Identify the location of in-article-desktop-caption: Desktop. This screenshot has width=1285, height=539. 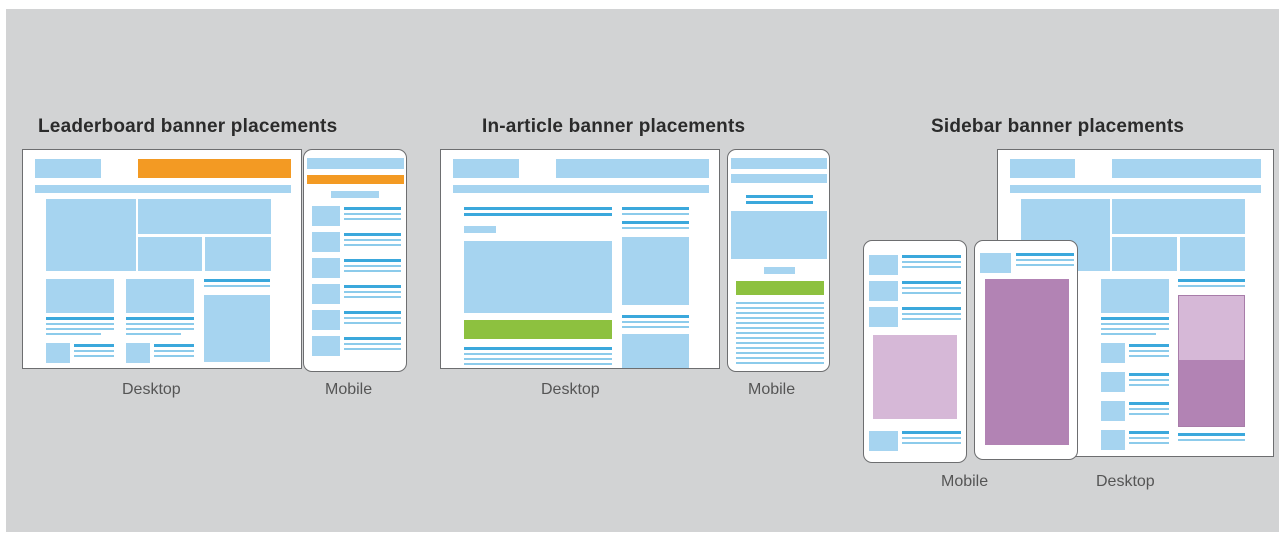
(570, 389).